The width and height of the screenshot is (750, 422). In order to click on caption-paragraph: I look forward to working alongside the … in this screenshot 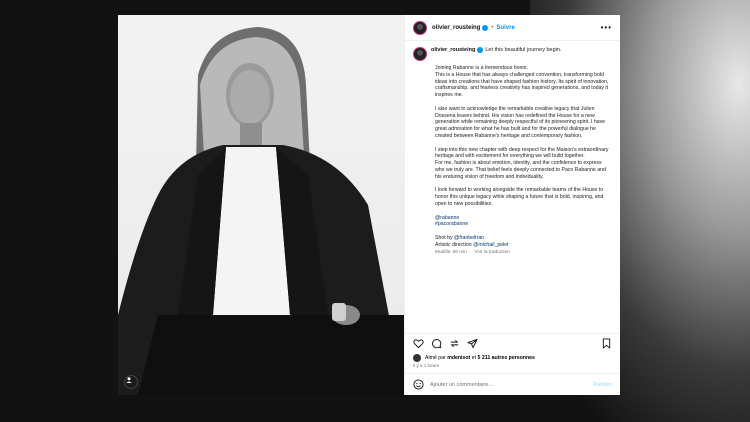, I will do `click(519, 197)`.